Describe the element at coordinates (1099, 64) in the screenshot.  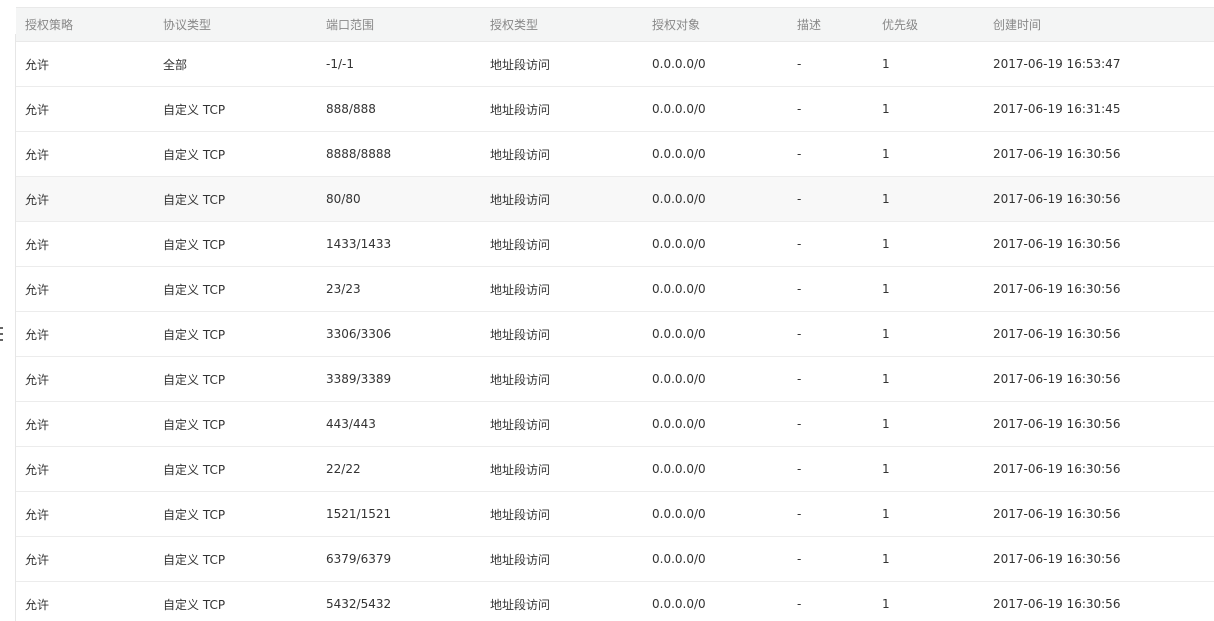
I see `cell-created-time: 2017-06-19 16:53:47` at that location.